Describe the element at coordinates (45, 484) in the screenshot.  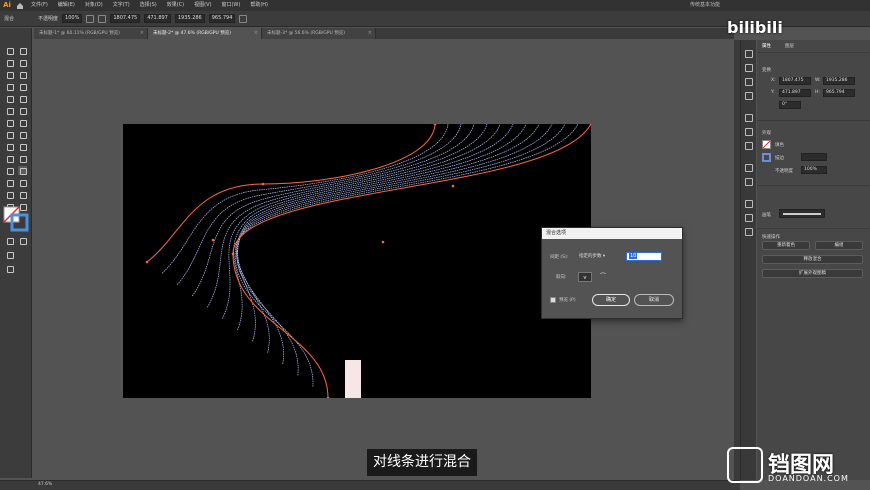
I see `zoom-level: 47.6%` at that location.